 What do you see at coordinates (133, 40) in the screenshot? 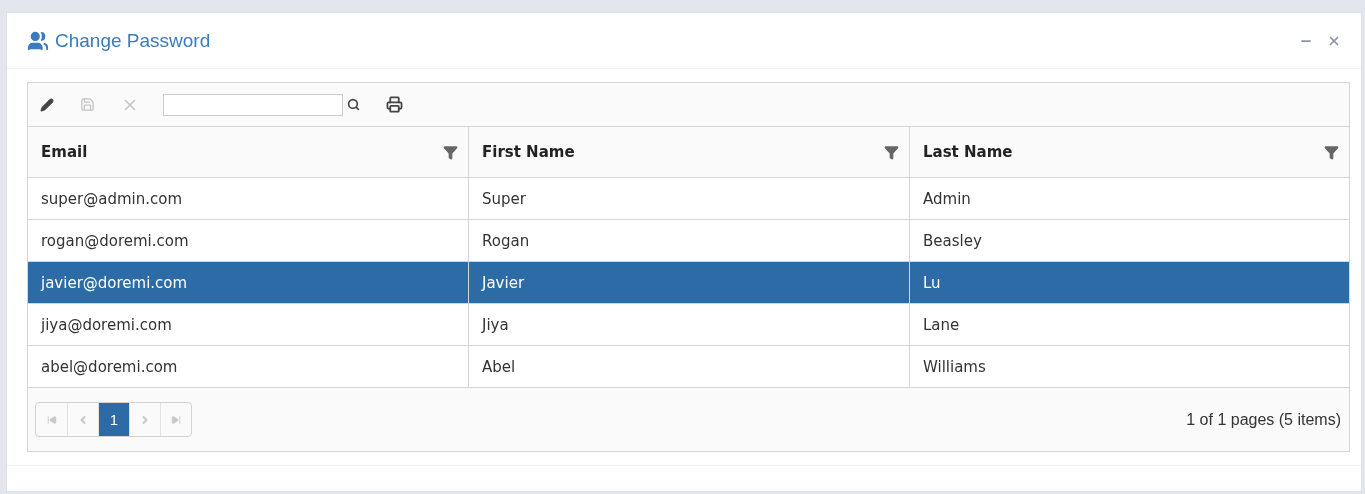
I see `window-title: Change Password` at bounding box center [133, 40].